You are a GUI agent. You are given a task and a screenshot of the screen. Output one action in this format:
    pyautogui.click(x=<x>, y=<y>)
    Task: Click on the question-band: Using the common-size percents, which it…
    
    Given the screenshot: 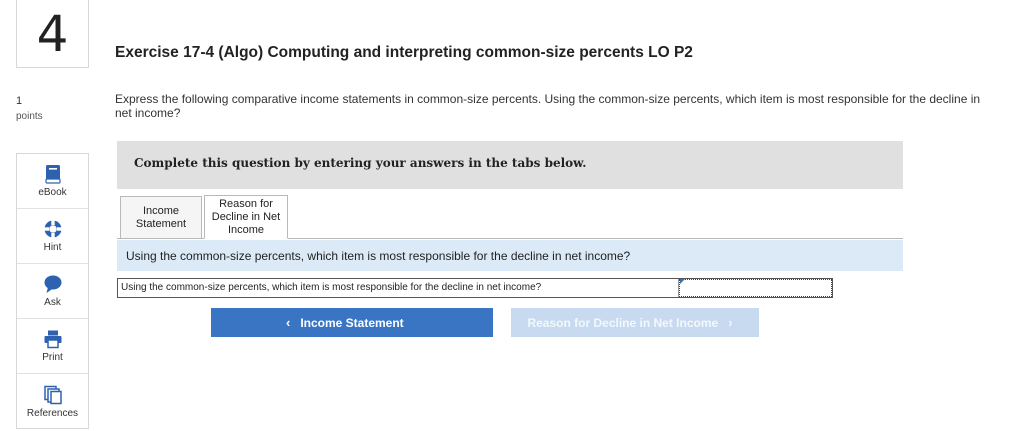 What is the action you would take?
    pyautogui.click(x=510, y=255)
    